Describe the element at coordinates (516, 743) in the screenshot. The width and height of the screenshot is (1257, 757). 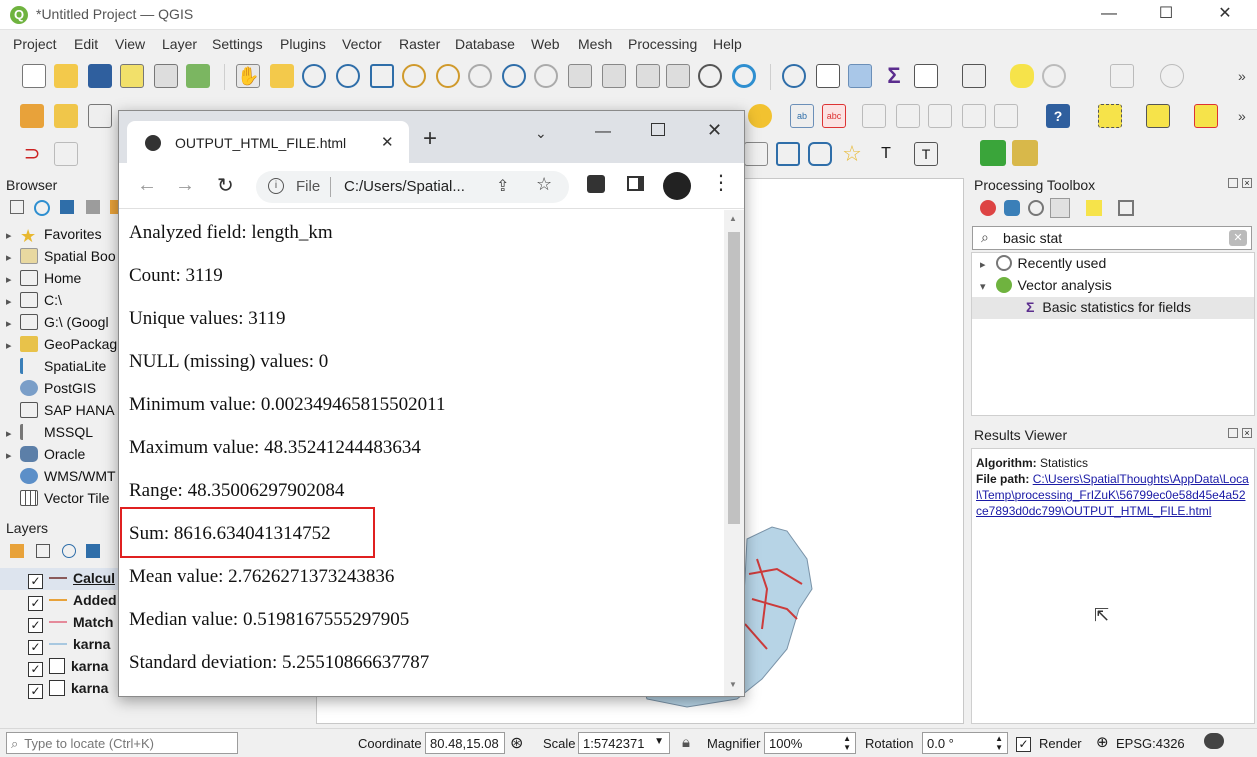
I see `toggle-extents-mouse-icon: ⊛` at that location.